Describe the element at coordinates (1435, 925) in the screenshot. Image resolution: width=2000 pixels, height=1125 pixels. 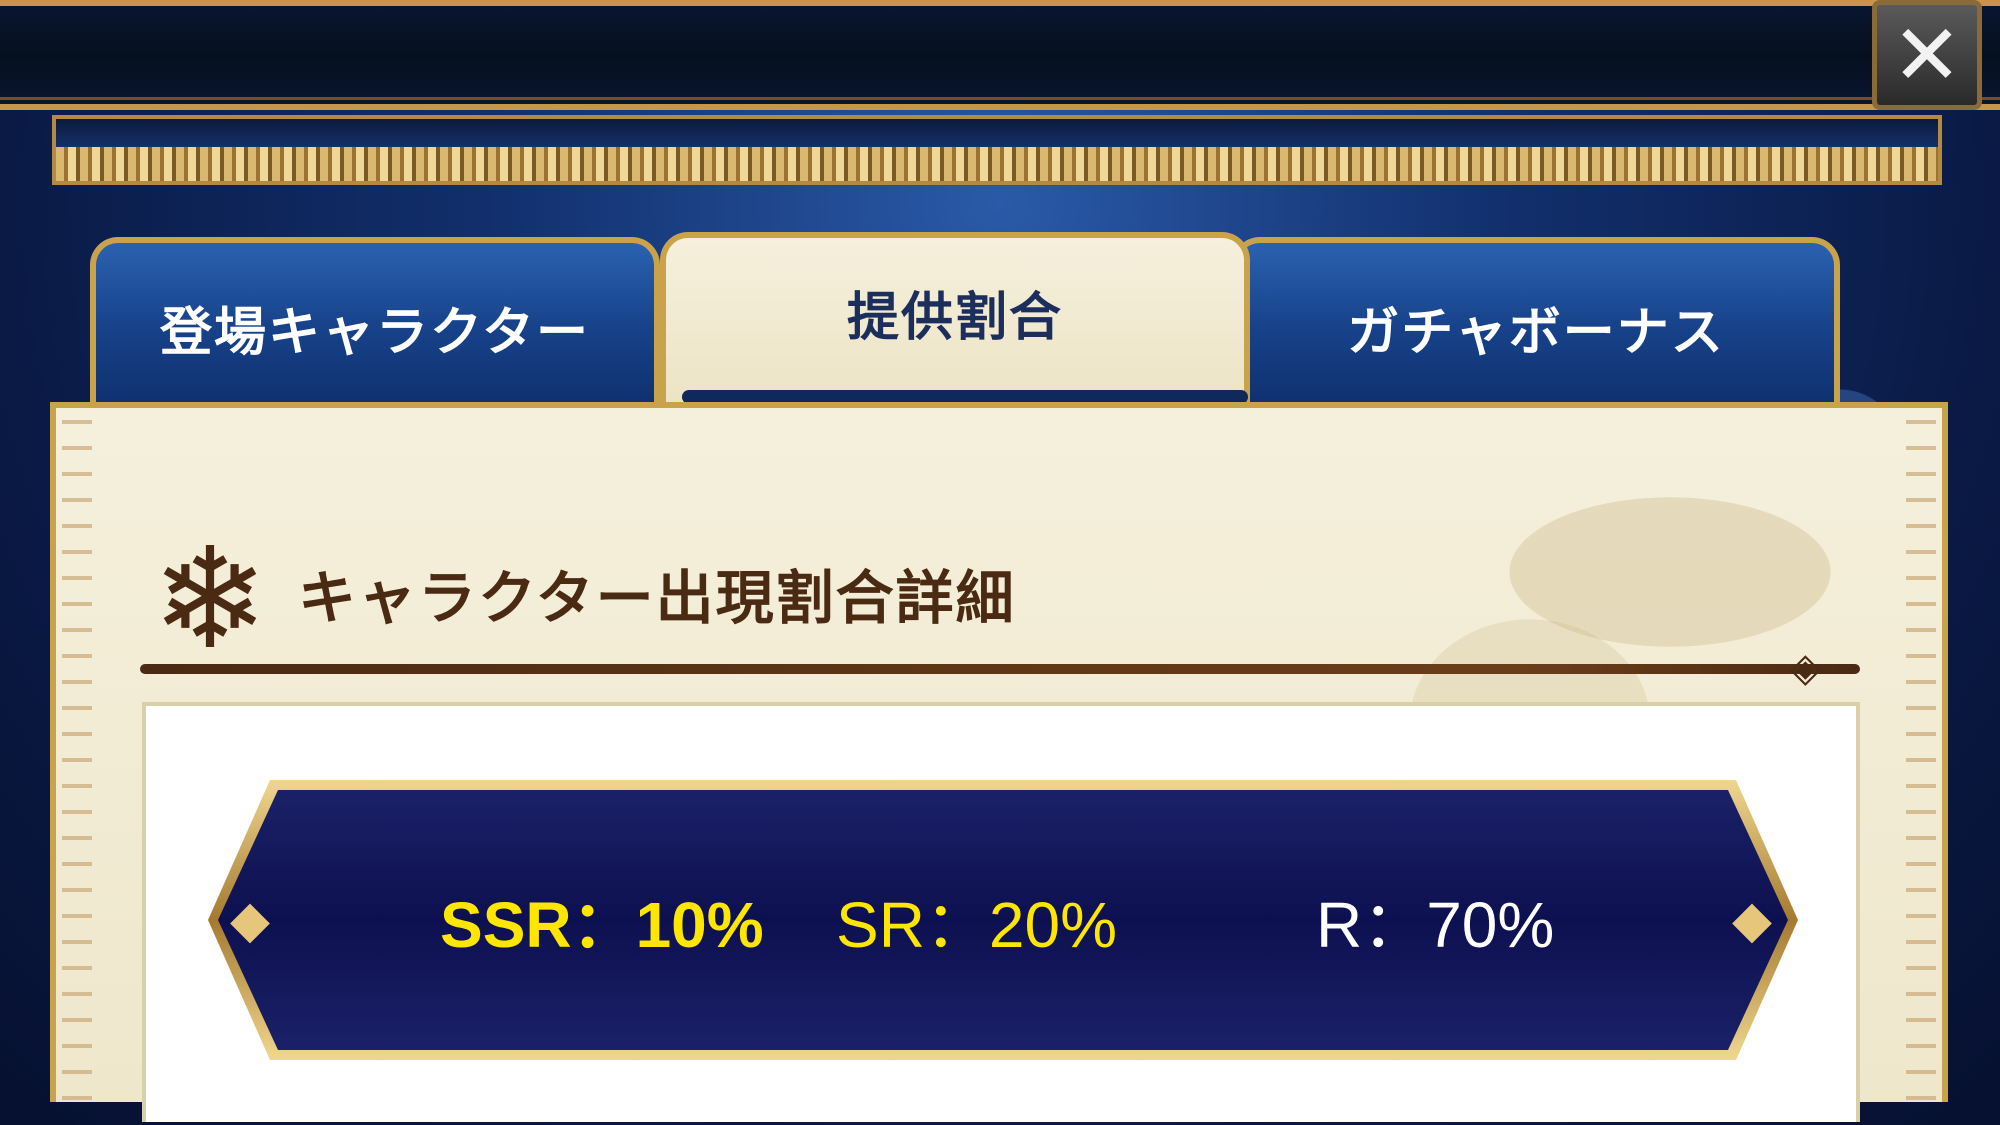
I see `rate-r: R：70%` at that location.